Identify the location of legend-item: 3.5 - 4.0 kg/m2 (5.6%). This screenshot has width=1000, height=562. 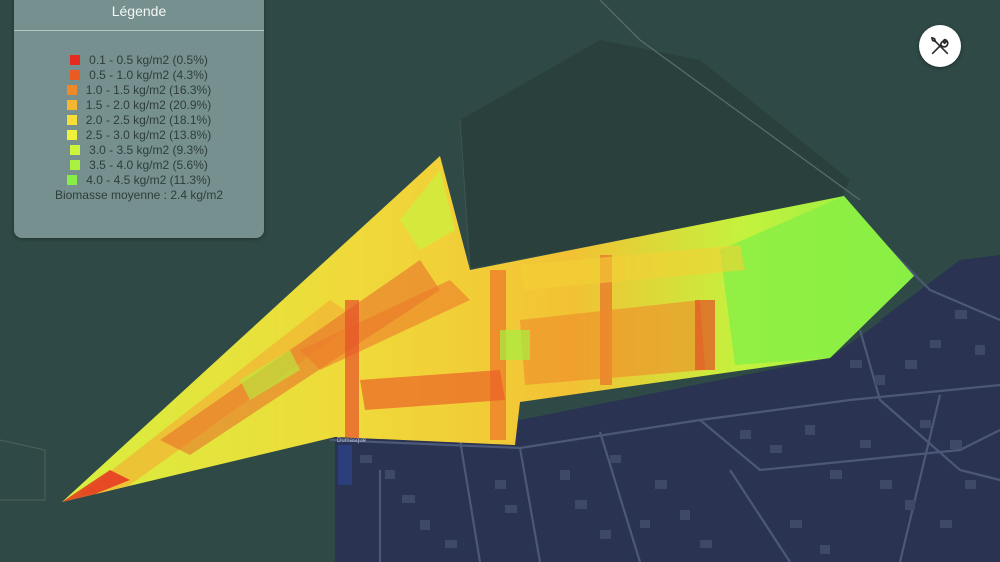
(139, 164).